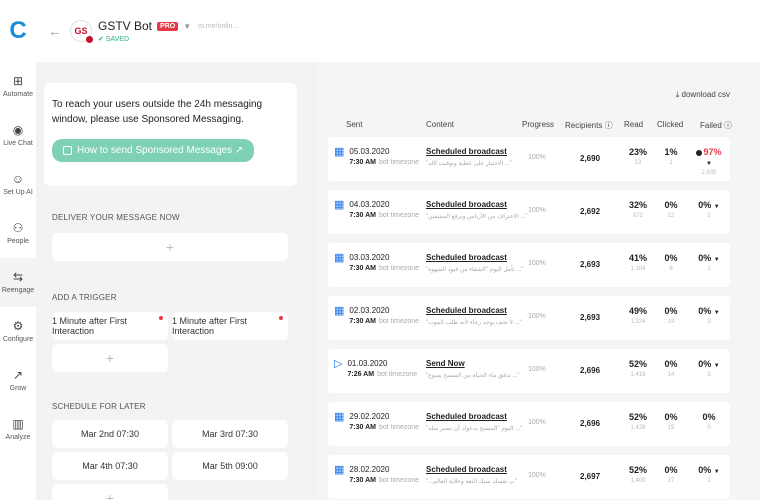 This screenshot has height=500, width=760. I want to click on failed-cell: 0% 0, so click(709, 421).